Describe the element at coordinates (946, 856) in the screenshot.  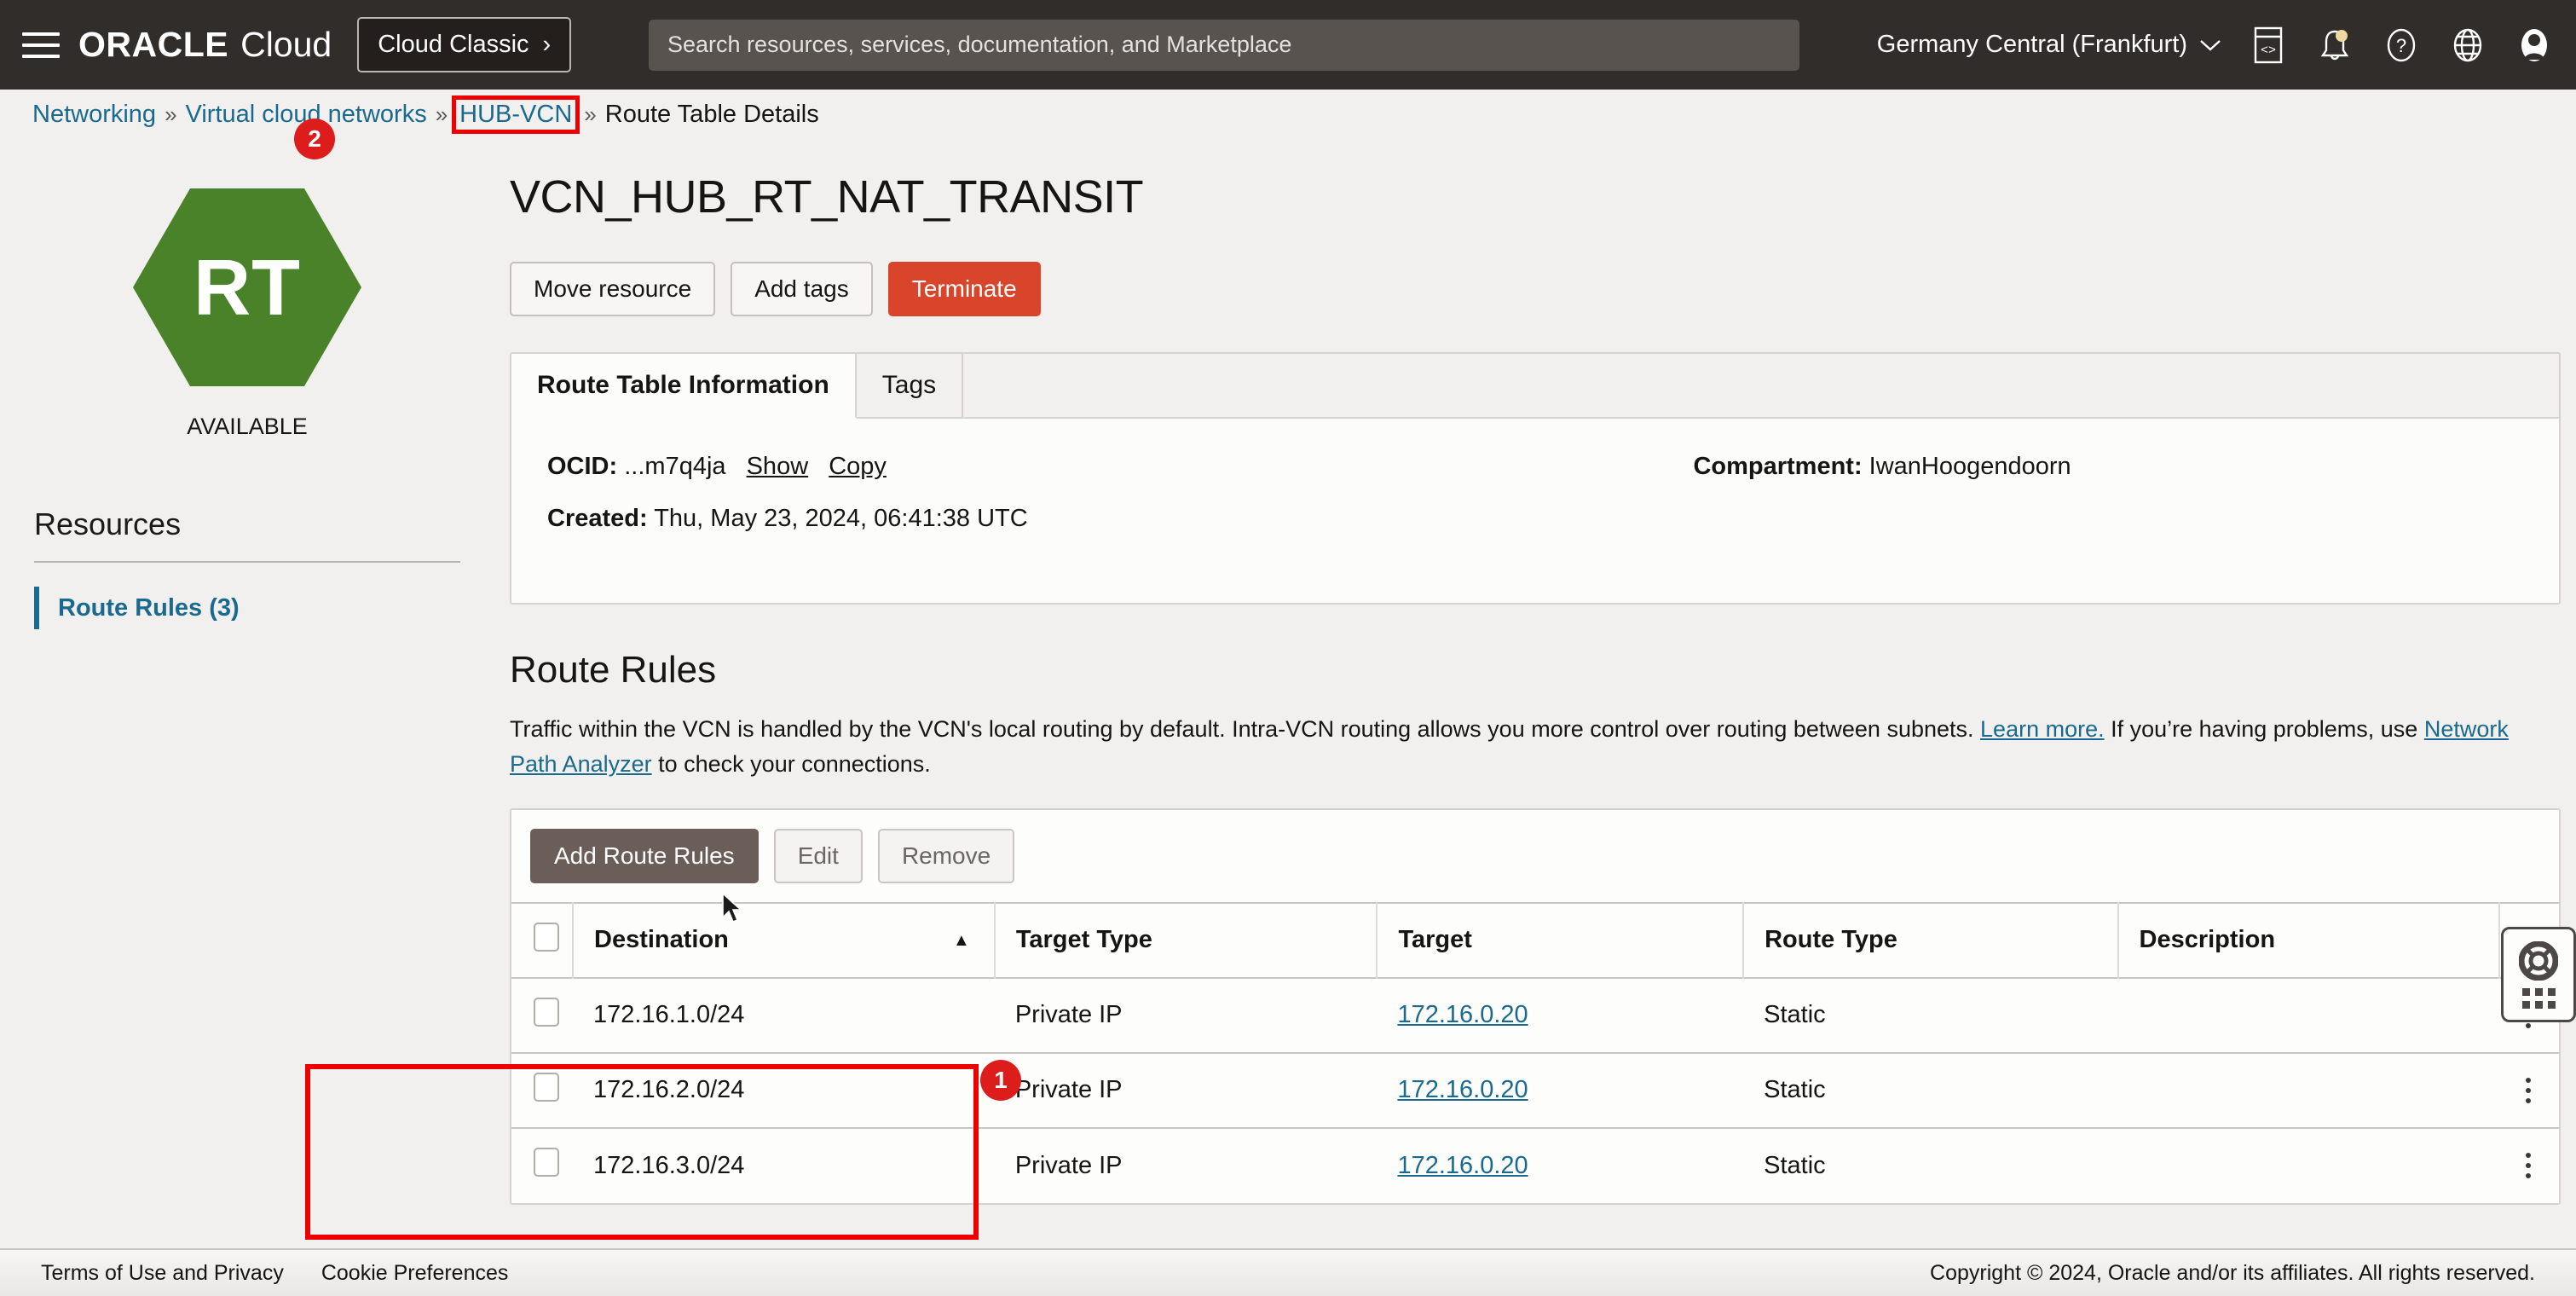
I see `remove-button: Remove` at that location.